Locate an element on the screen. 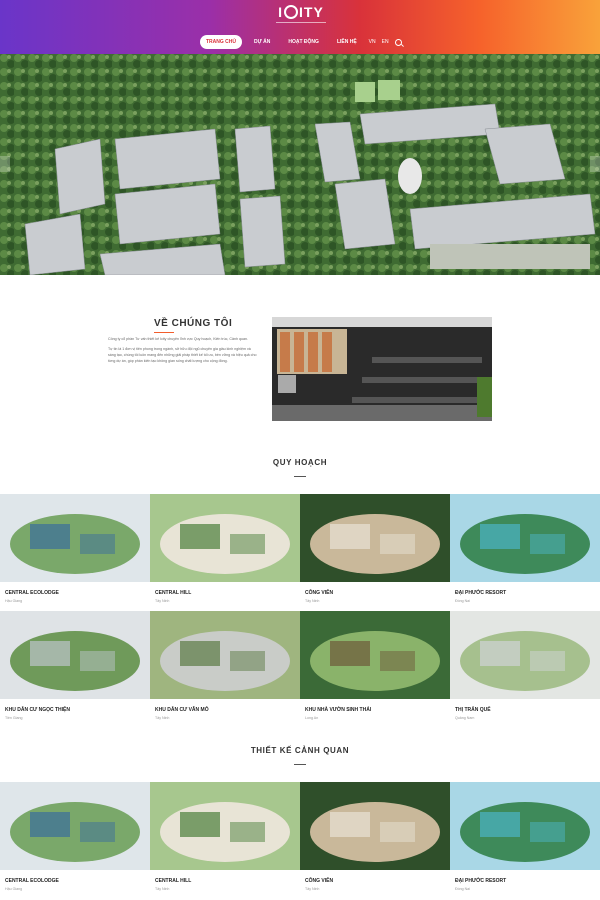 The image size is (600, 900). section-title-planning: QUY HOẠCH is located at coordinates (300, 462).